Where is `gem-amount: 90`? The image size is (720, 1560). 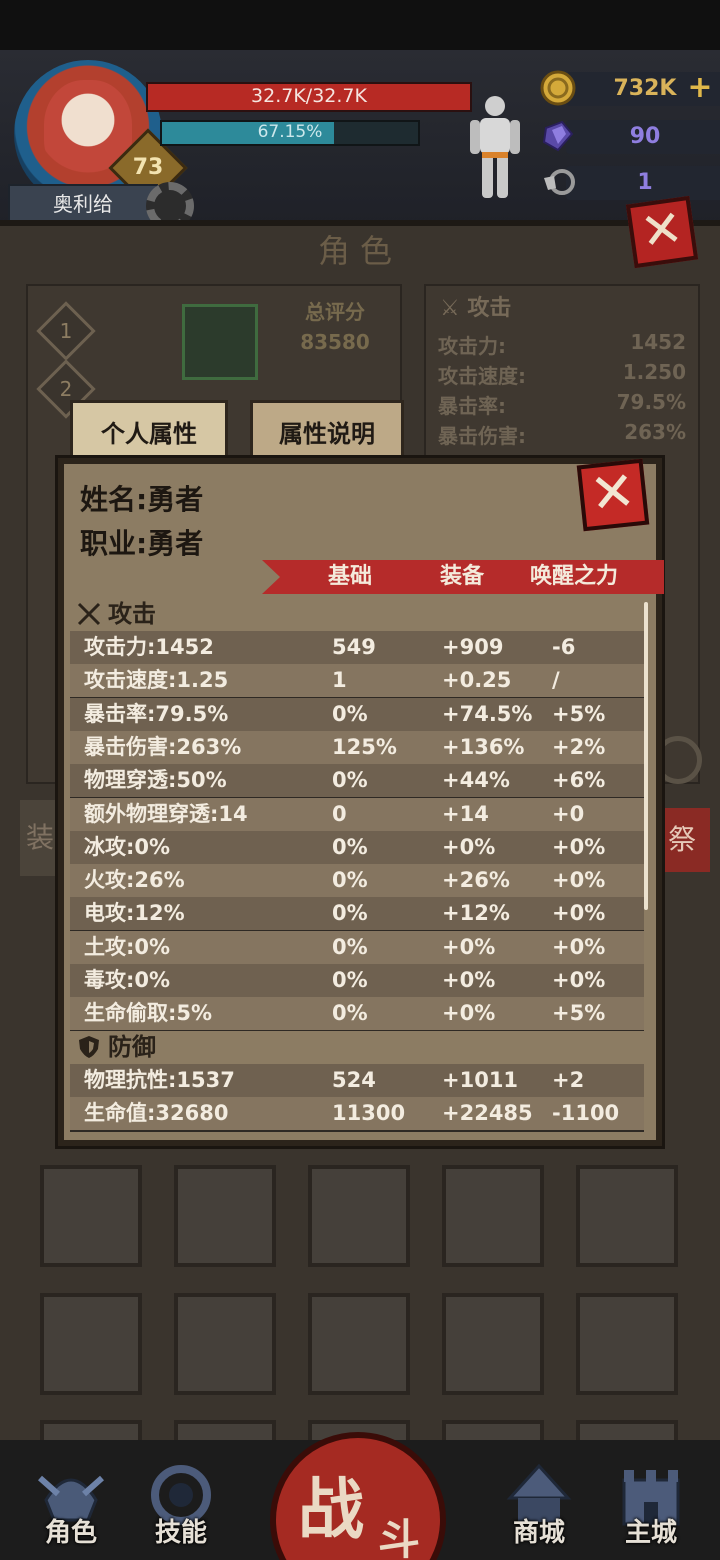 gem-amount: 90 is located at coordinates (645, 136).